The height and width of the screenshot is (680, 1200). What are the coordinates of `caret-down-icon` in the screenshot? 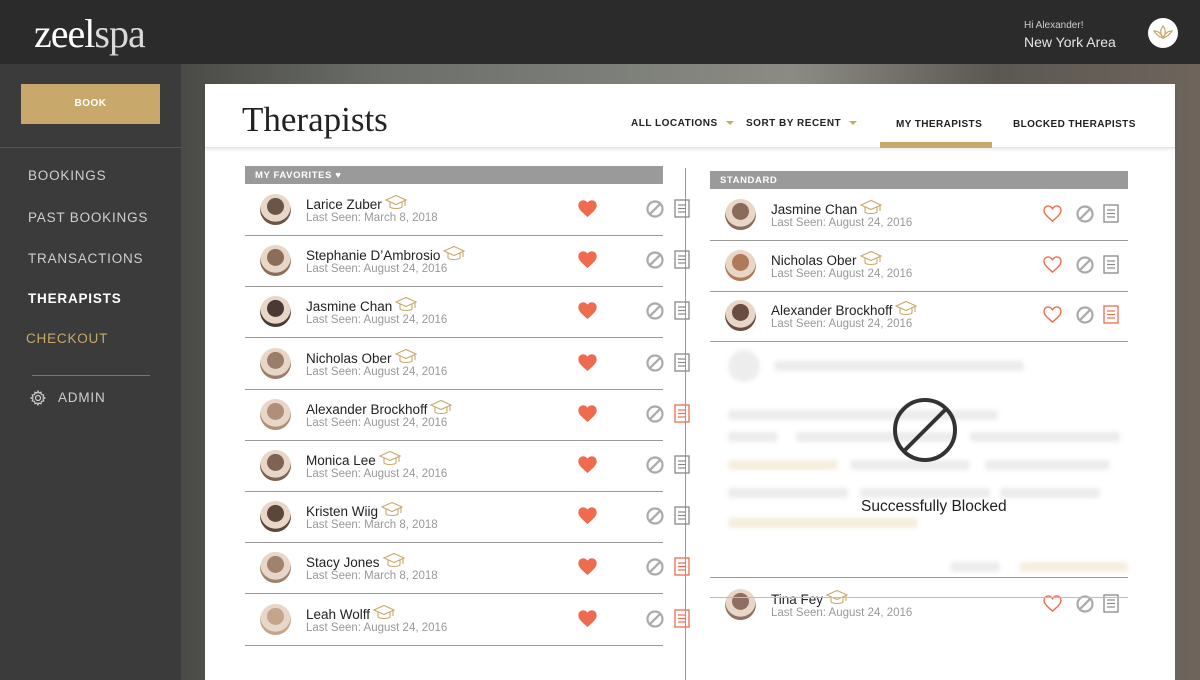 It's located at (853, 123).